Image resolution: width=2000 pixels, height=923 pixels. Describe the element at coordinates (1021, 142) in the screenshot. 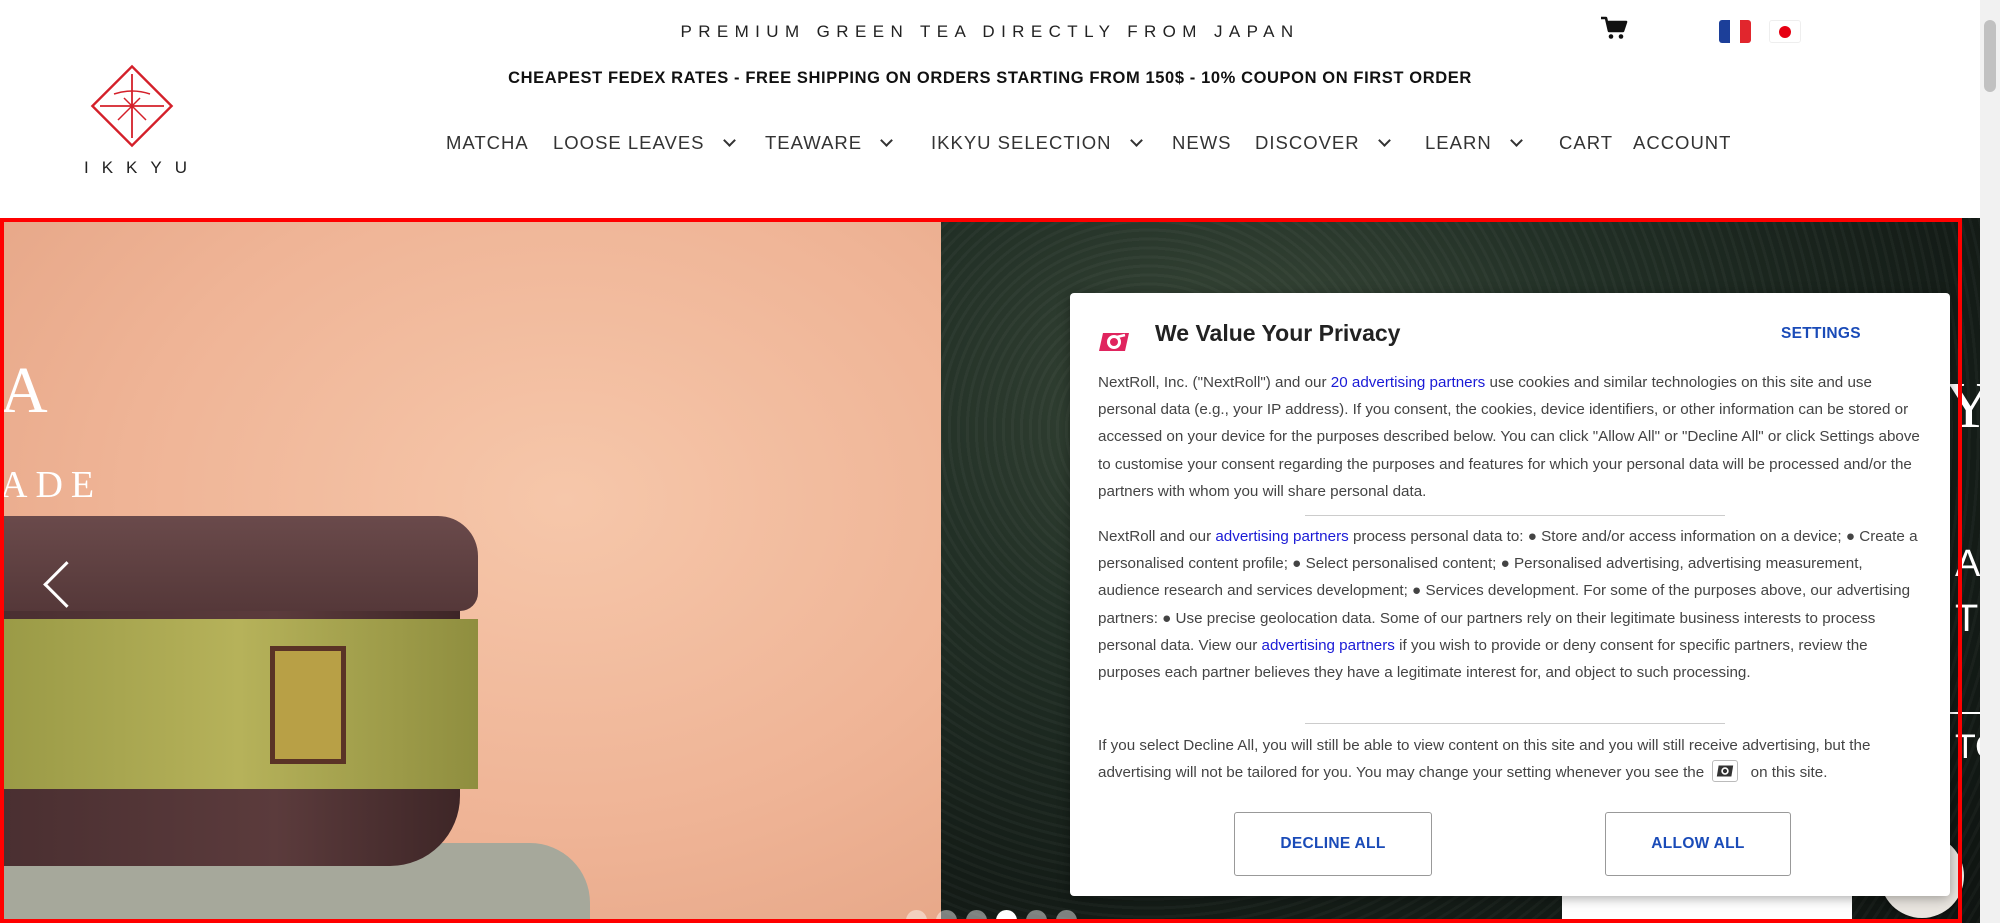

I see `nav-label: IKKYU SELECTION` at that location.